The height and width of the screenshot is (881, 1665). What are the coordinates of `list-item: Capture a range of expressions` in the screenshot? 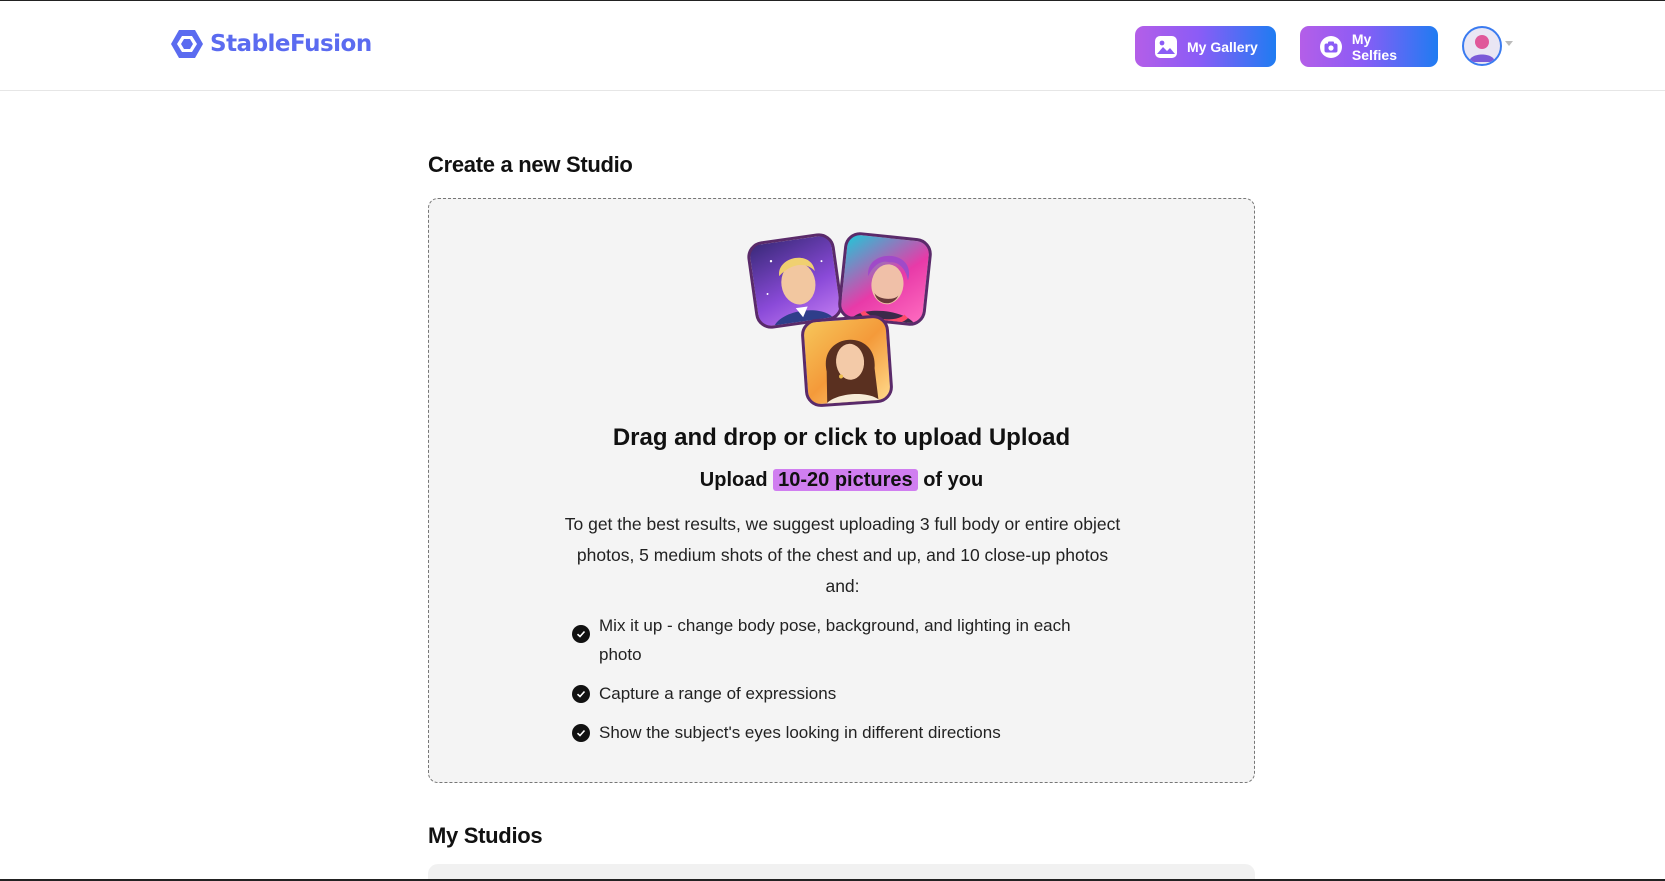 It's located at (832, 693).